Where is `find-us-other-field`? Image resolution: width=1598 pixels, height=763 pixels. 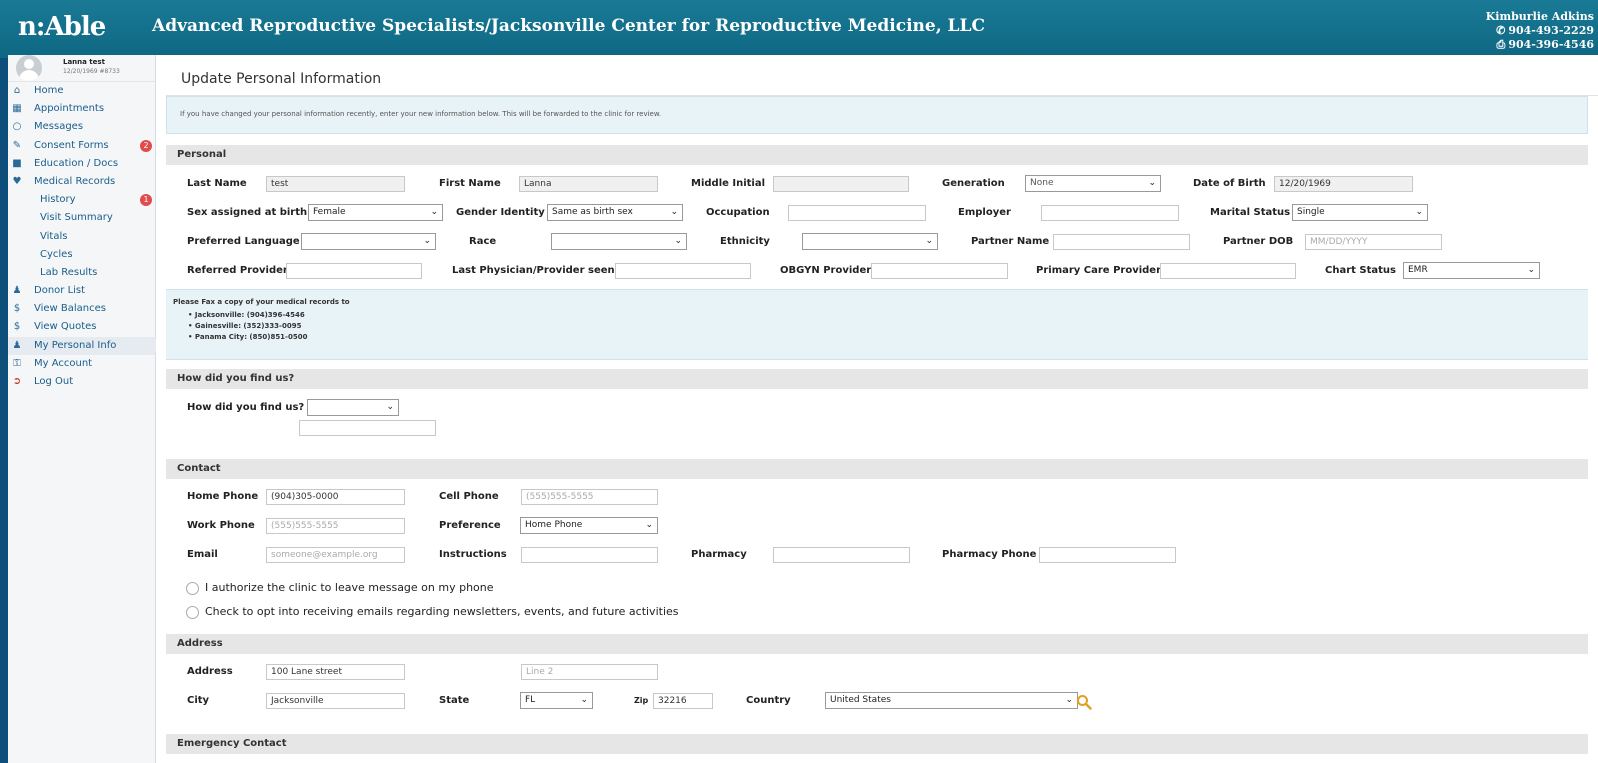 find-us-other-field is located at coordinates (367, 428).